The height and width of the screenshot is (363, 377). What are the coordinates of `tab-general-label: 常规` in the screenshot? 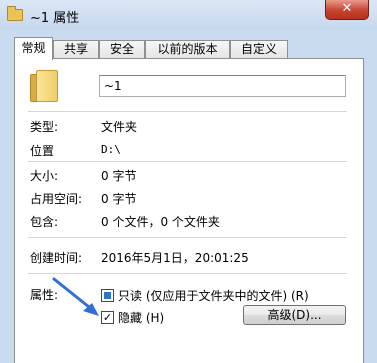 It's located at (33, 48).